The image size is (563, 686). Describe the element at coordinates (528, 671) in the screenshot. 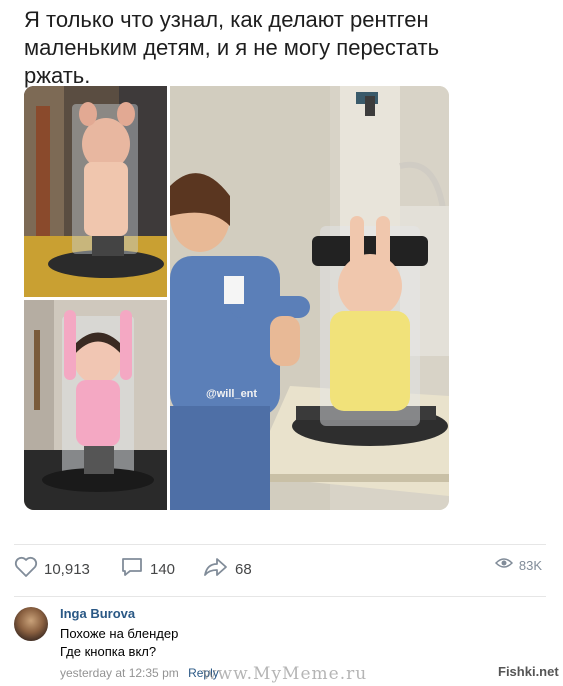

I see `fishki-watermark: Fishki.net` at that location.